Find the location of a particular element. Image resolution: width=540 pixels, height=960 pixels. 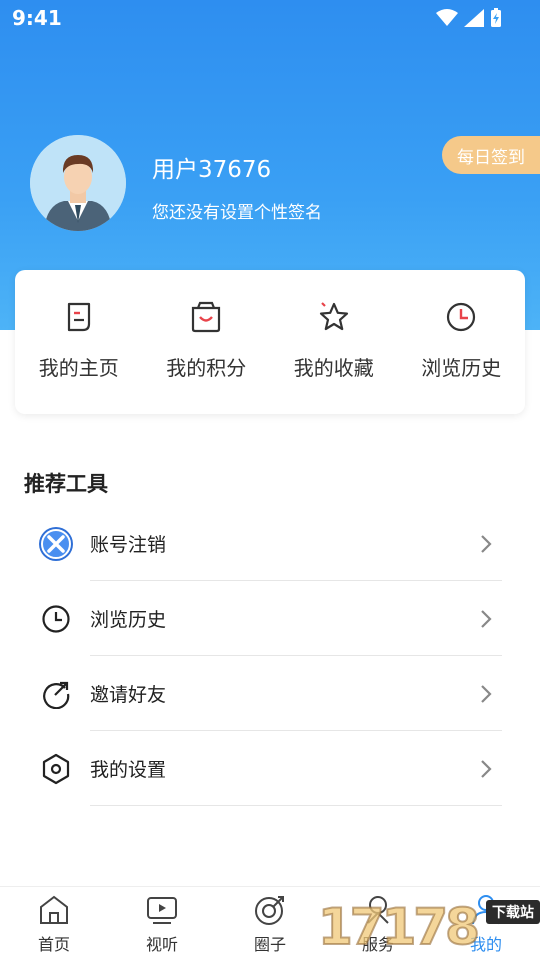

user-icon is located at coordinates (486, 910).